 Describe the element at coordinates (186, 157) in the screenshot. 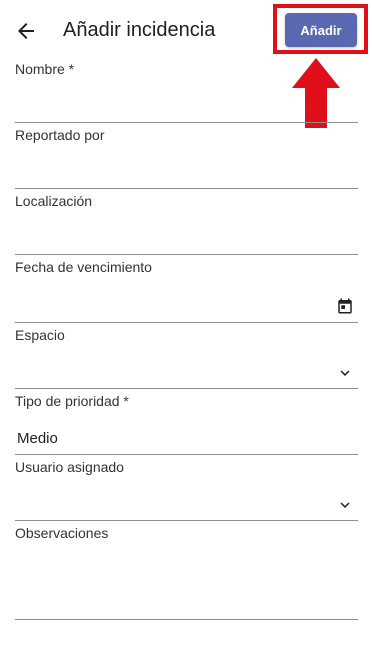

I see `reportado-por-field: Reportado por` at that location.